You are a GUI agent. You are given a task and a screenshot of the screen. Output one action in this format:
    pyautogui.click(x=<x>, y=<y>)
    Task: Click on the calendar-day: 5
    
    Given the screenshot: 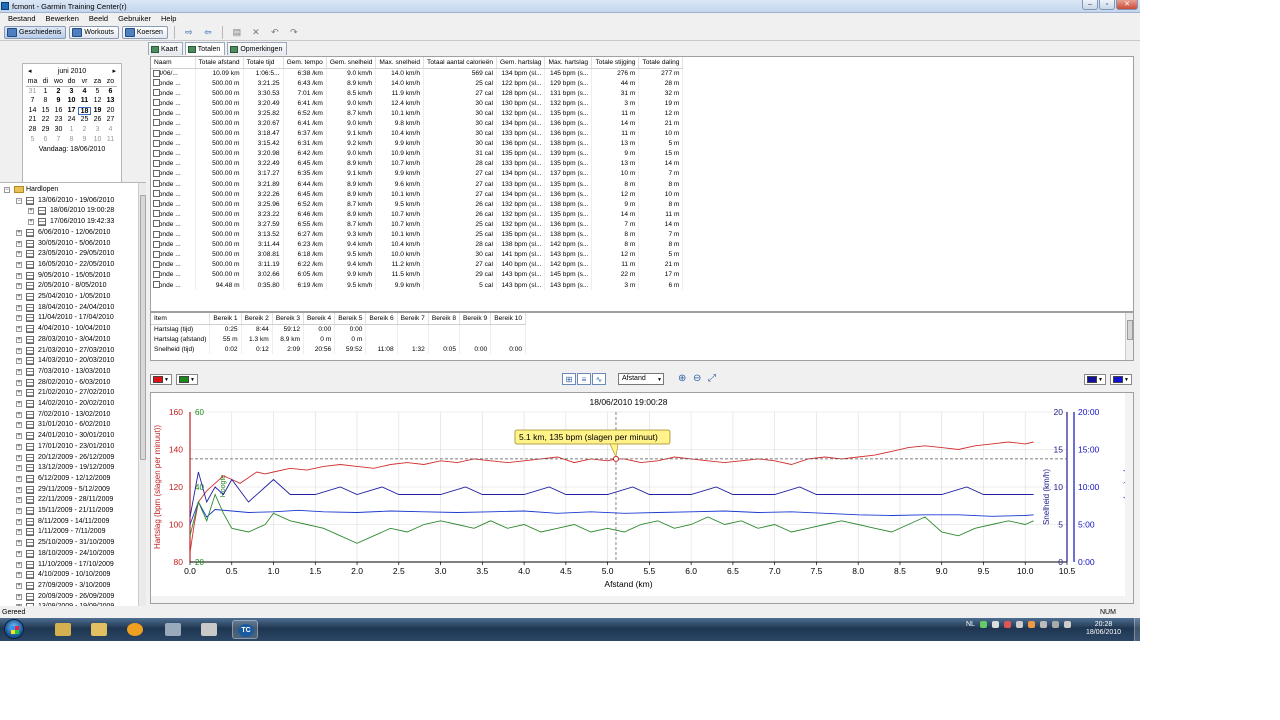 What is the action you would take?
    pyautogui.click(x=32, y=140)
    